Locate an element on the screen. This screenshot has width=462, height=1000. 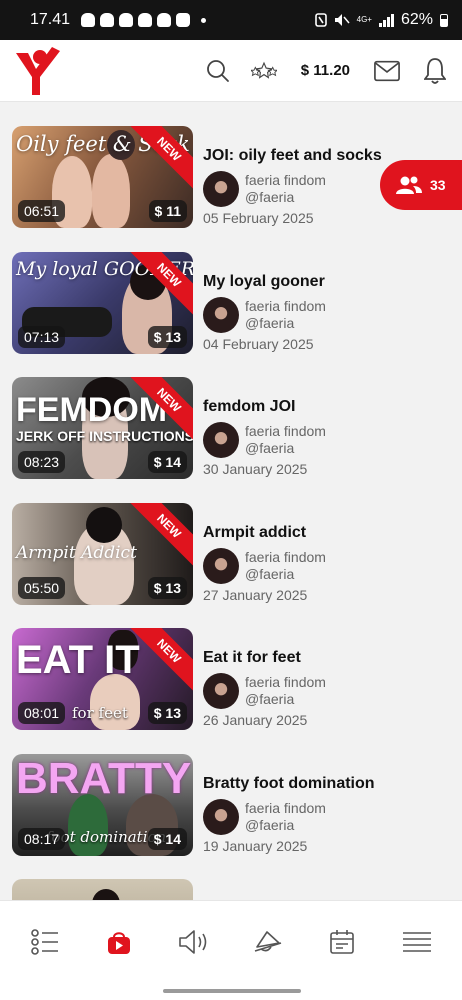
video-date: 26 January 2025 is located at coordinates (255, 720).